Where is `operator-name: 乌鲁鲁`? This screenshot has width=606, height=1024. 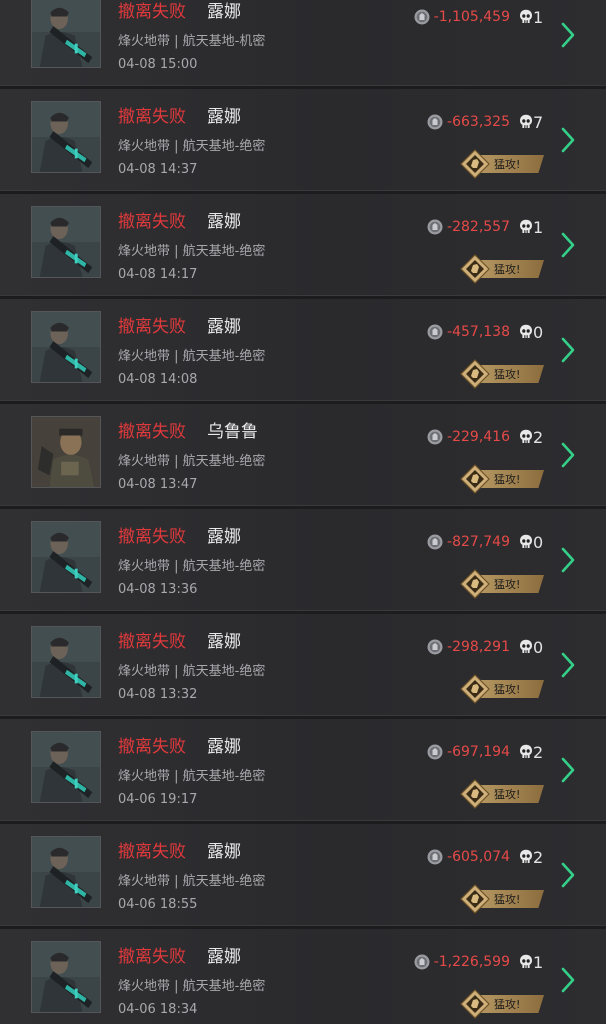 operator-name: 乌鲁鲁 is located at coordinates (232, 432).